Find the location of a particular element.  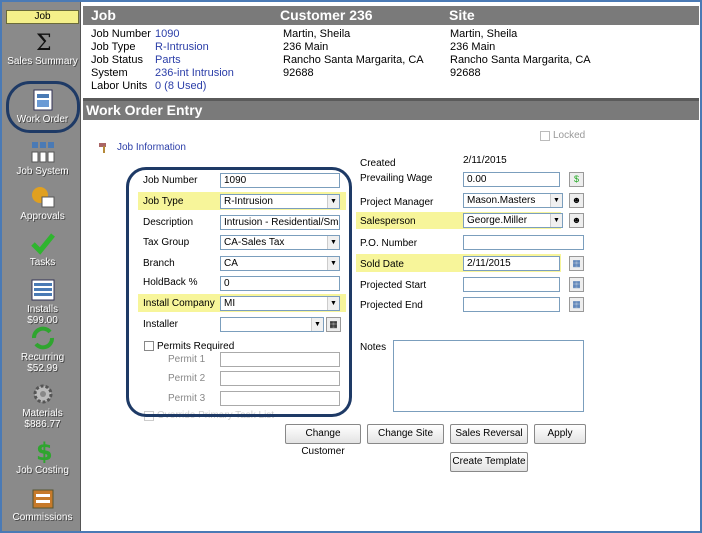

salesperson-select: George.Miller ▼ is located at coordinates (513, 220).